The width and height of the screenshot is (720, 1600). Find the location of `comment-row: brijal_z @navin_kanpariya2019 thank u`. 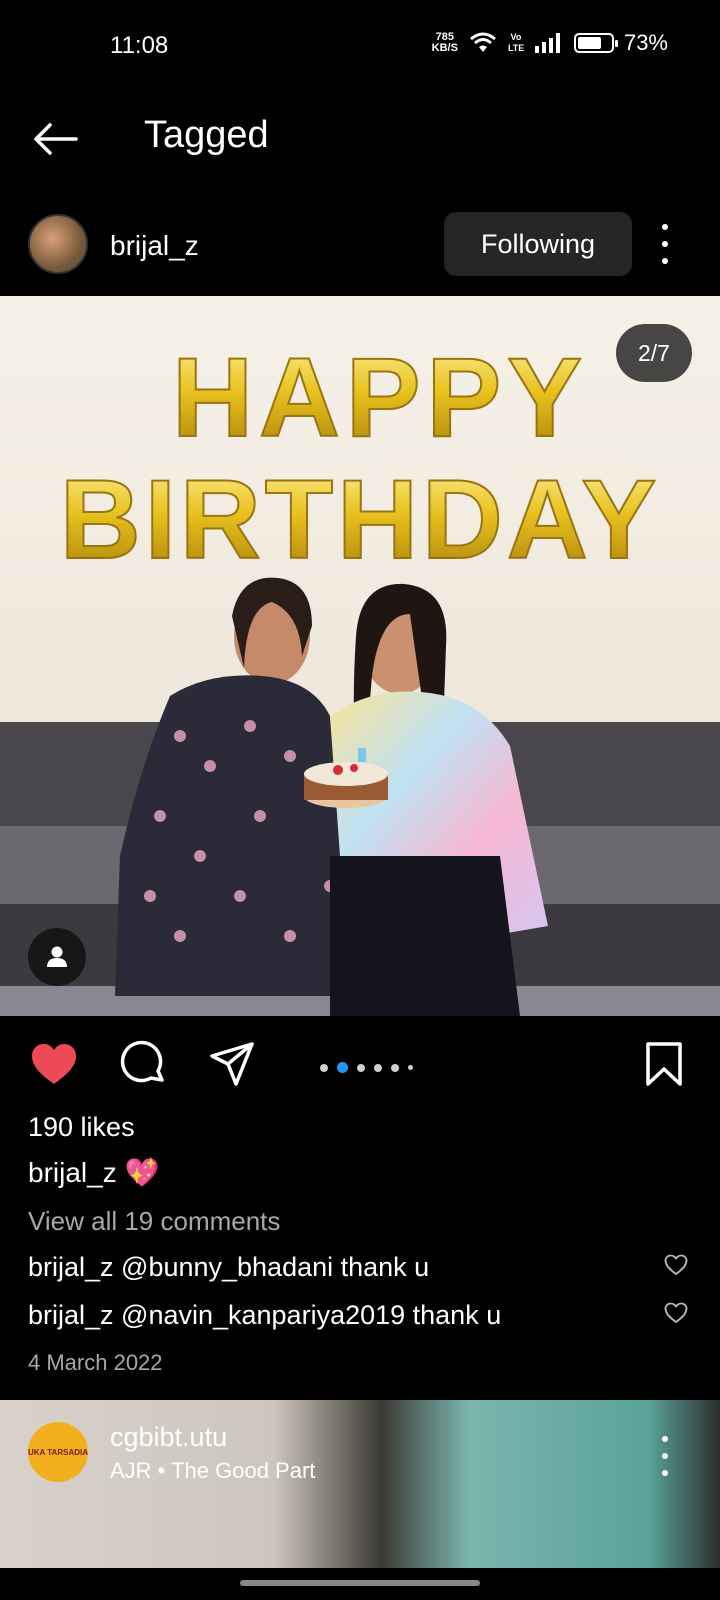

comment-row: brijal_z @navin_kanpariya2019 thank u is located at coordinates (358, 1315).